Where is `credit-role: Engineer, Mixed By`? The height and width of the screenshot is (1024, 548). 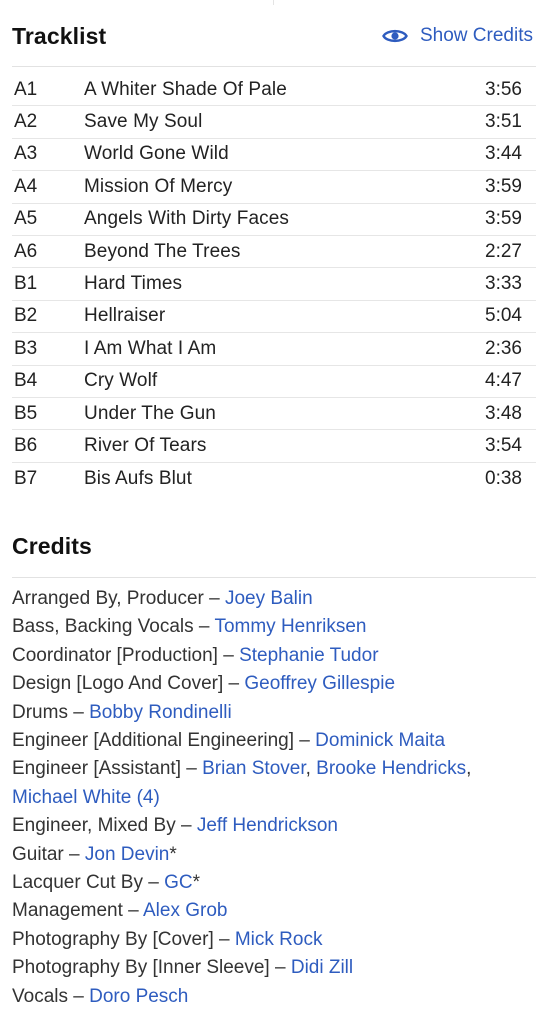 credit-role: Engineer, Mixed By is located at coordinates (94, 826).